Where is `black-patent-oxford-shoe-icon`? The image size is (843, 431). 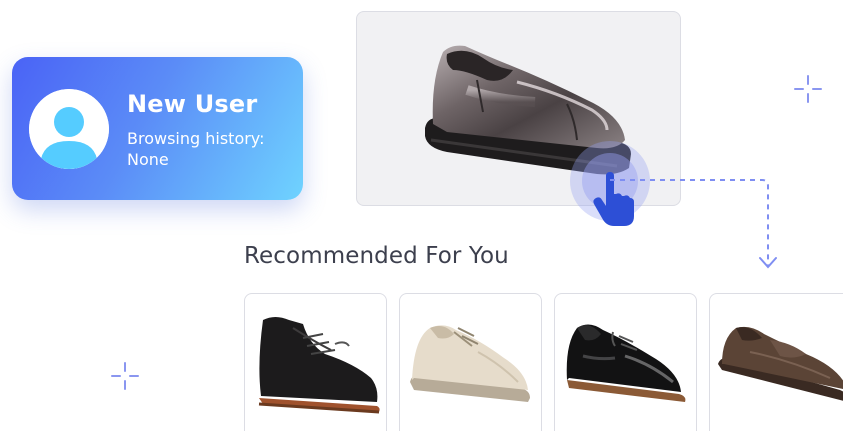 black-patent-oxford-shoe-icon is located at coordinates (626, 363).